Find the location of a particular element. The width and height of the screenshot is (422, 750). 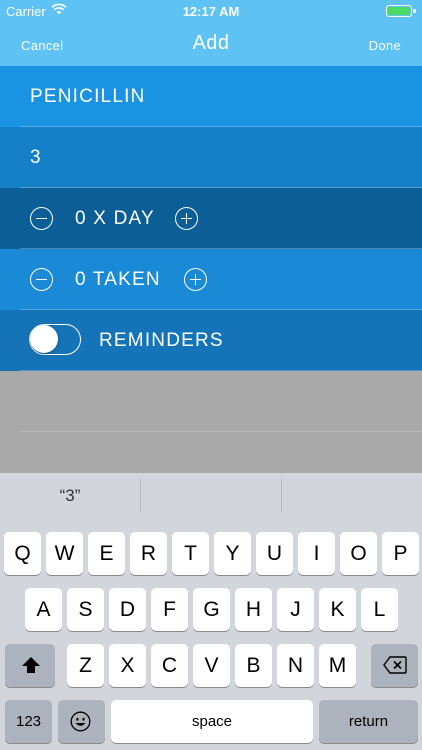

key-m: M is located at coordinates (337, 665).